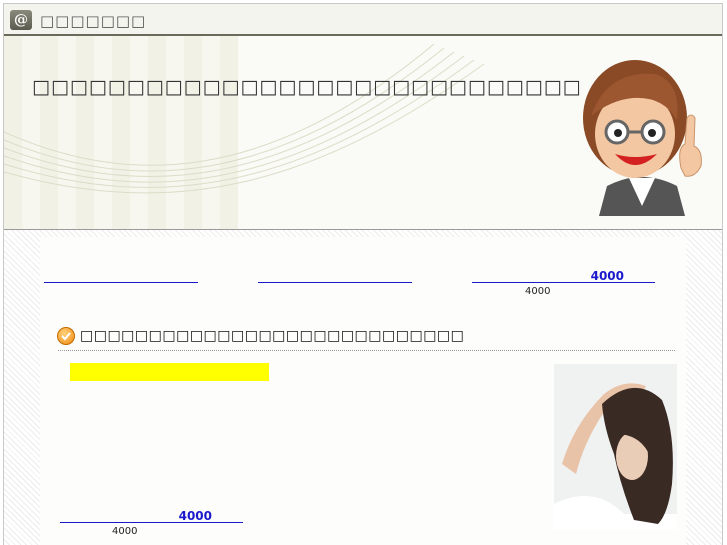  I want to click on mascot-woman-pointing-icon, so click(642, 138).